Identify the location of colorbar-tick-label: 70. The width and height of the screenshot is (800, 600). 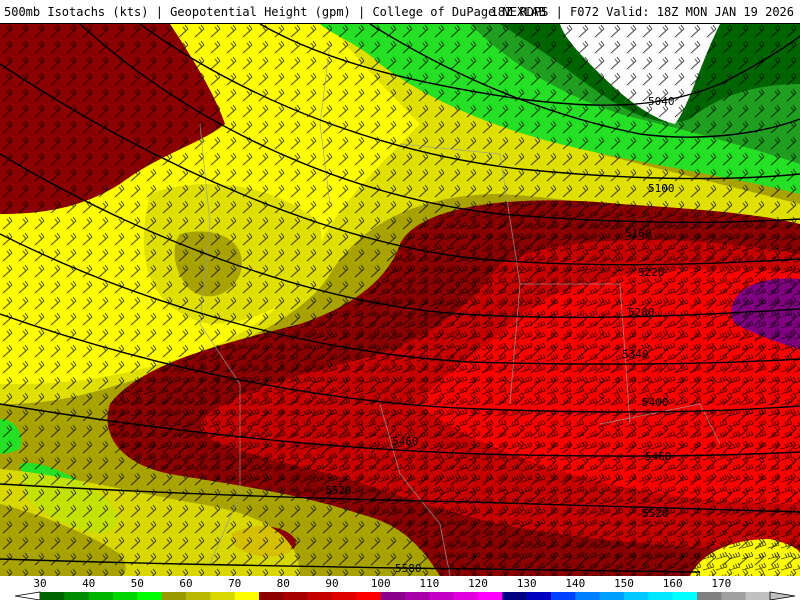
(234, 583).